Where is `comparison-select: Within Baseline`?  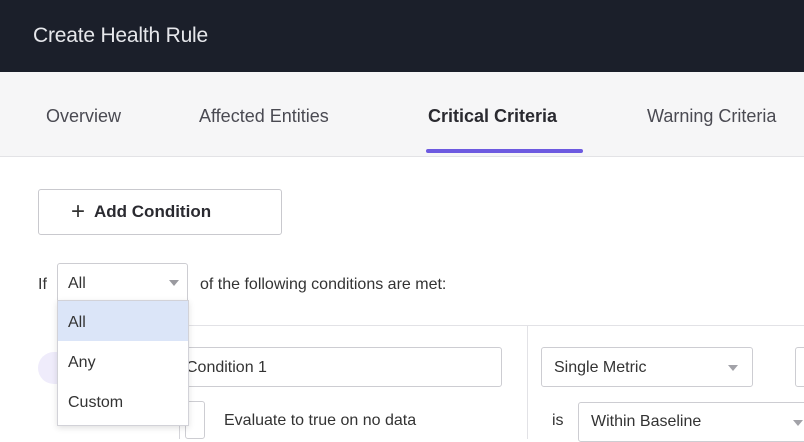
comparison-select: Within Baseline is located at coordinates (691, 422).